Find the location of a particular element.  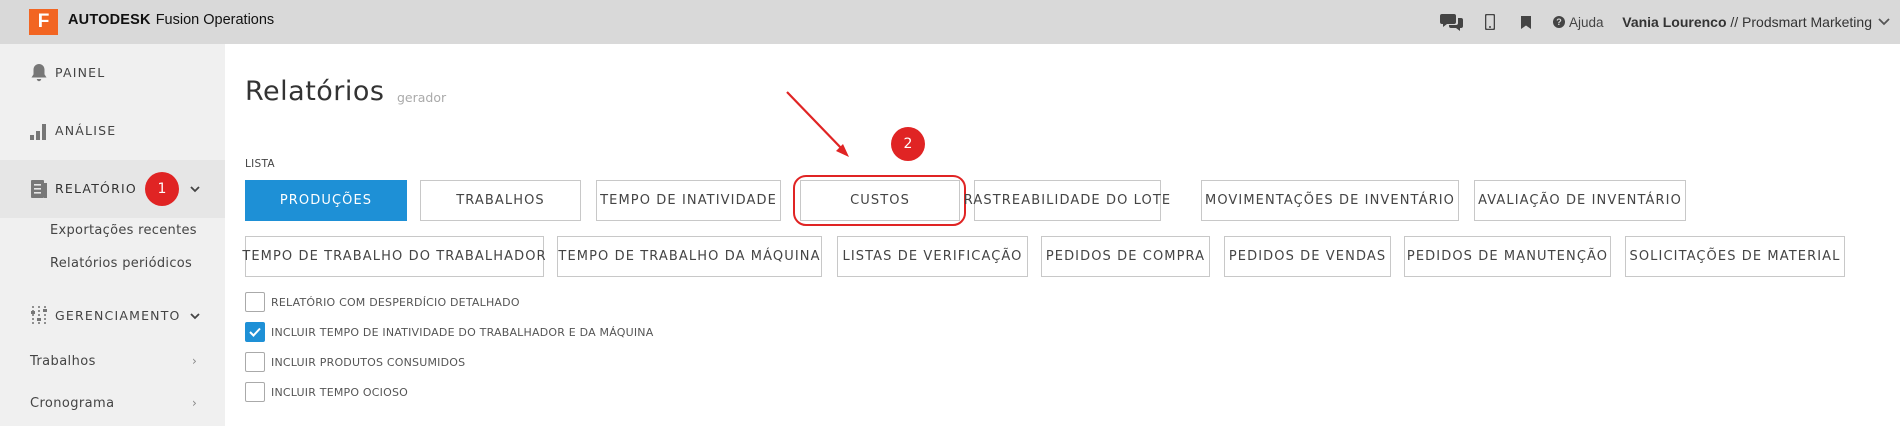

option-produtos-consumidos: INCLUIR PRODUTOS CONSUMIDOS is located at coordinates (355, 362).